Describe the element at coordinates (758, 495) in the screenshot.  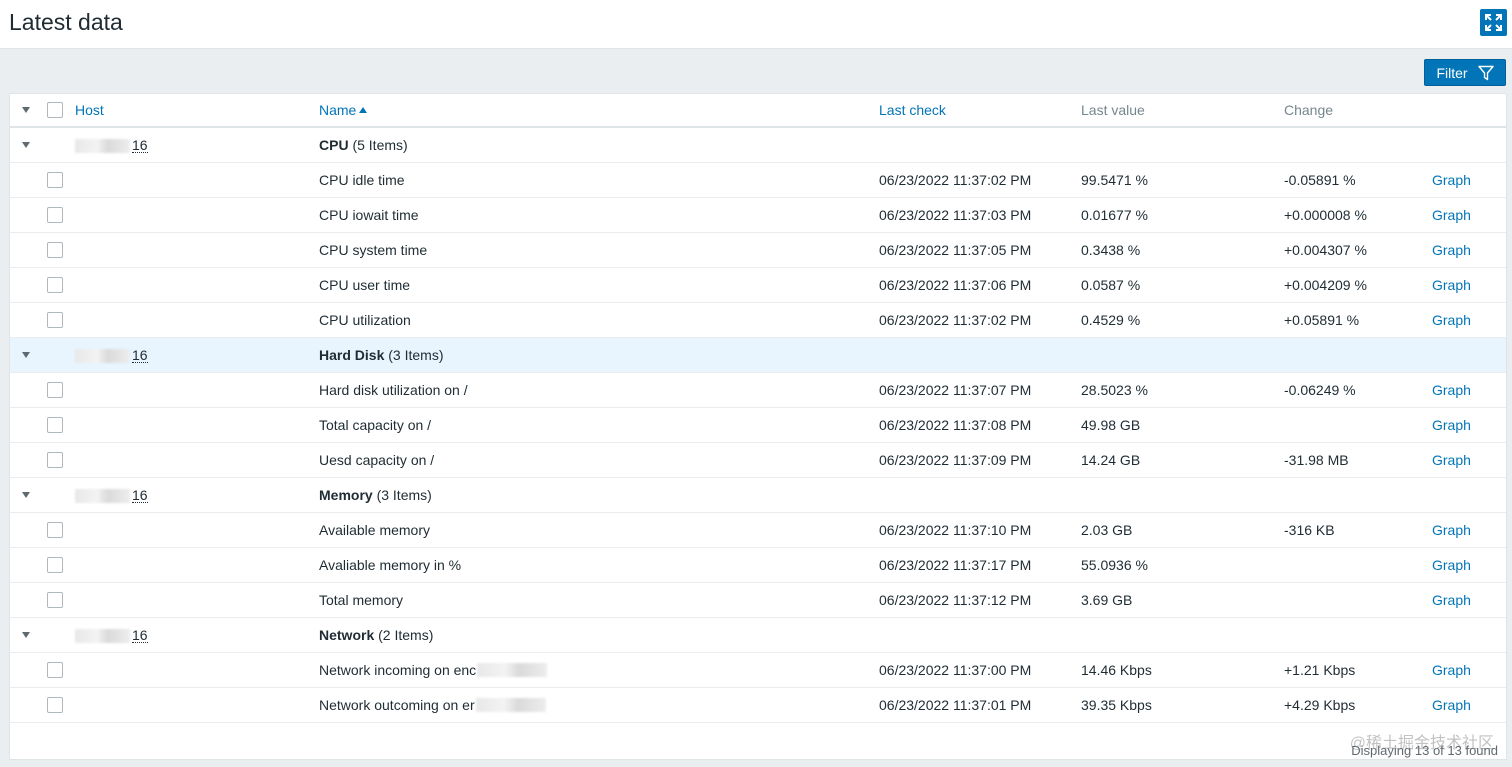
I see `group-row: 16 Memory (3 Items)` at that location.